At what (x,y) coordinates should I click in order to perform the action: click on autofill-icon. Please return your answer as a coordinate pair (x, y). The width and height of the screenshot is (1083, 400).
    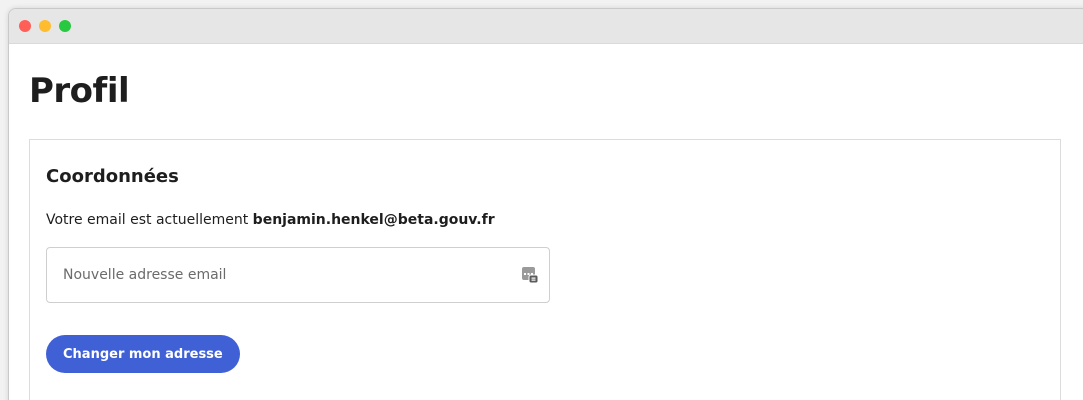
    Looking at the image, I should click on (530, 275).